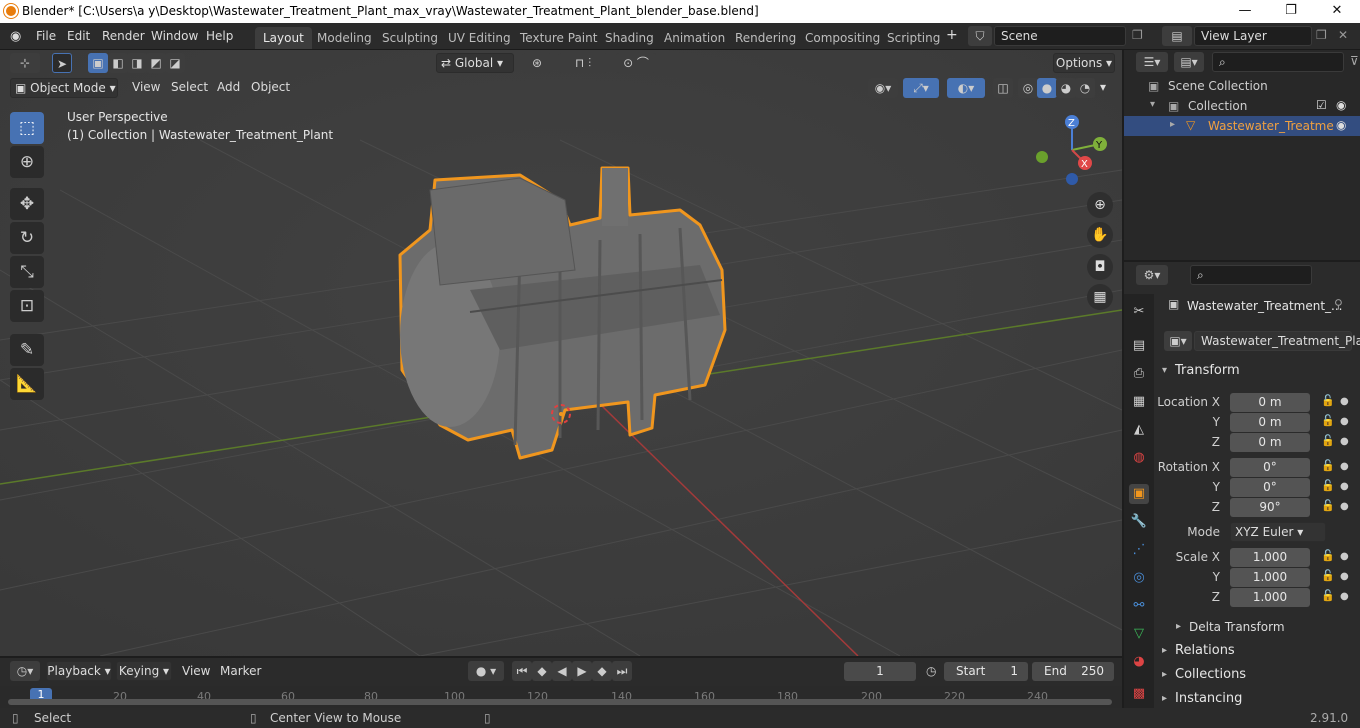  Describe the element at coordinates (1103, 87) in the screenshot. I see `shading-options-chevron-icon: ▾` at that location.